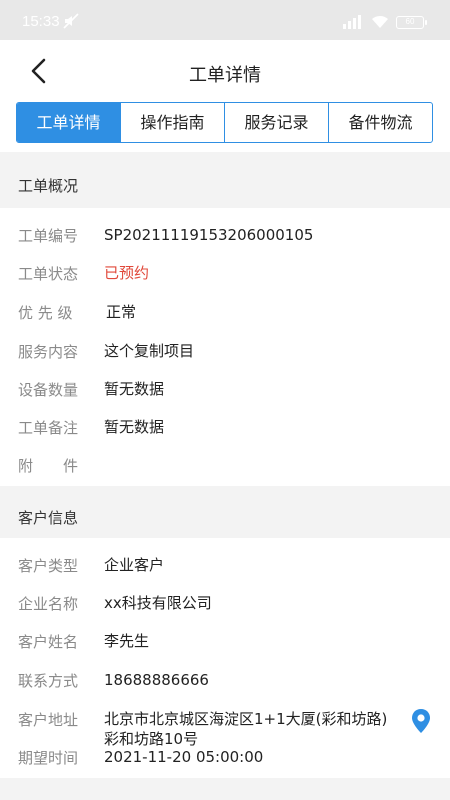  What do you see at coordinates (48, 236) in the screenshot?
I see `field-label: 工单编号` at bounding box center [48, 236].